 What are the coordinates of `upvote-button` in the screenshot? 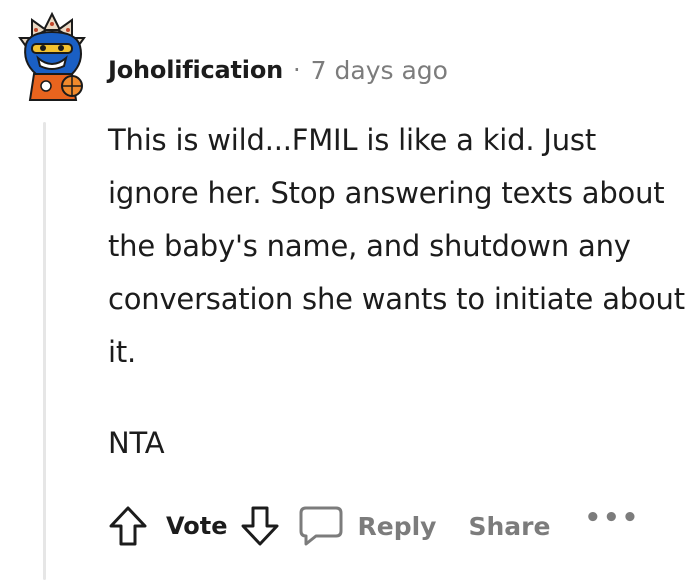 It's located at (128, 526).